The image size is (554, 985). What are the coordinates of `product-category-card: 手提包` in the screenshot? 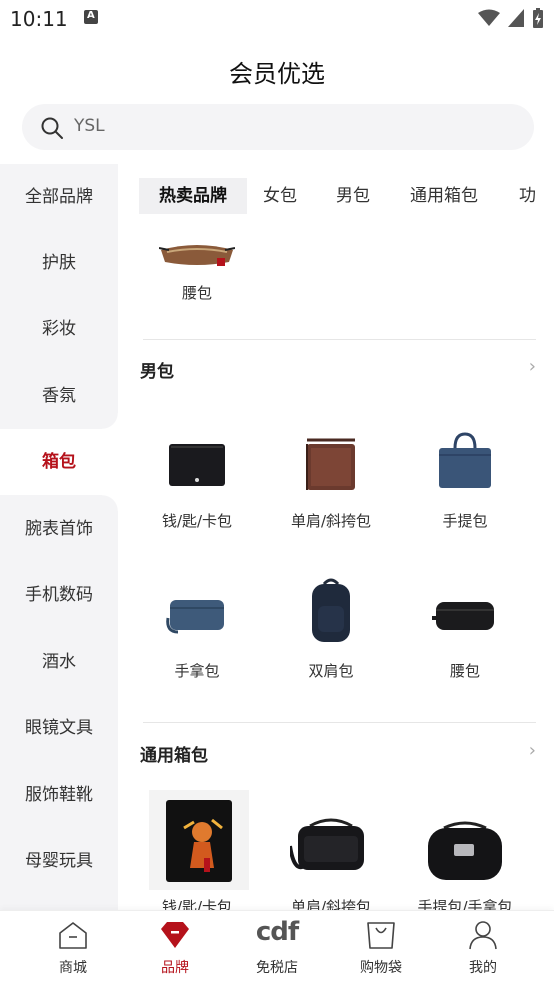 It's located at (465, 481).